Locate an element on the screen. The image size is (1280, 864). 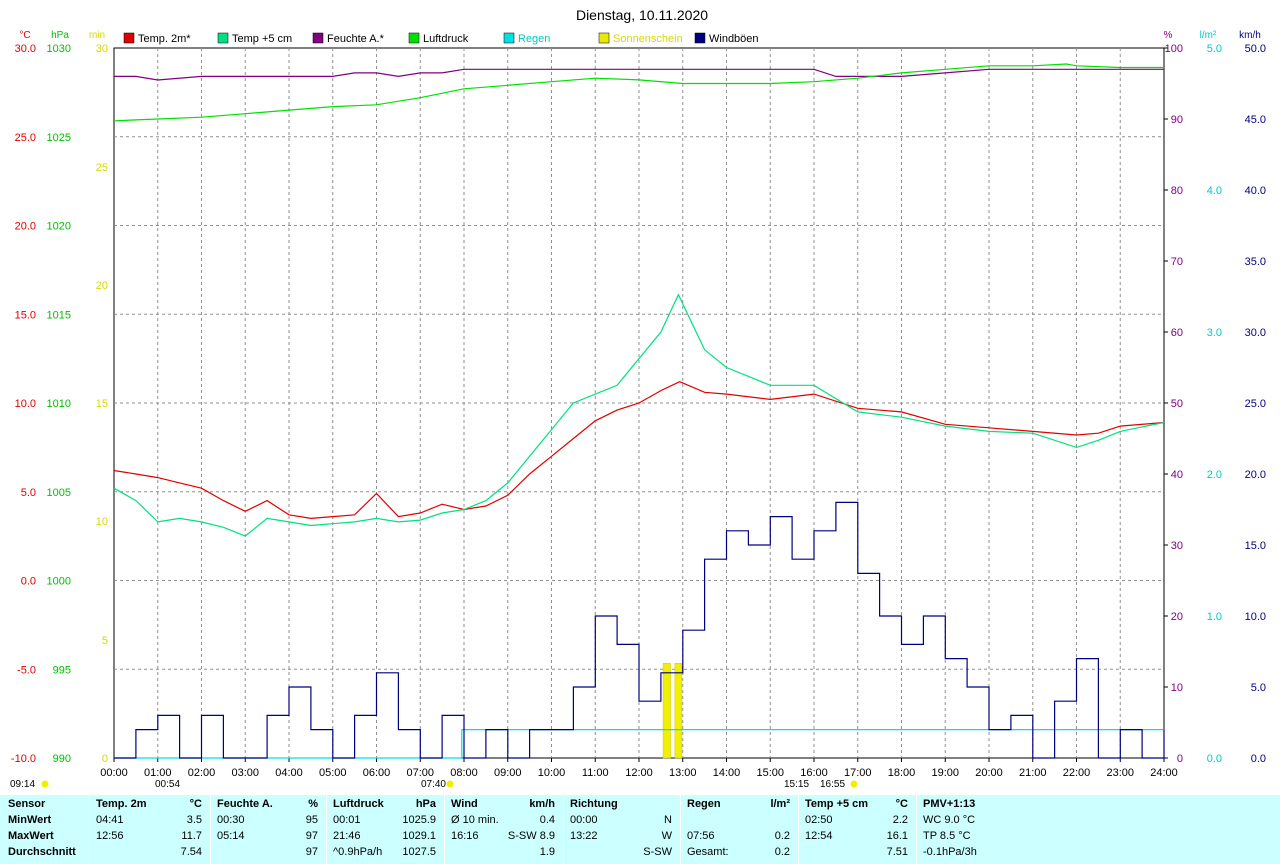
temp-max-marker-label: 15:15 is located at coordinates (796, 784).